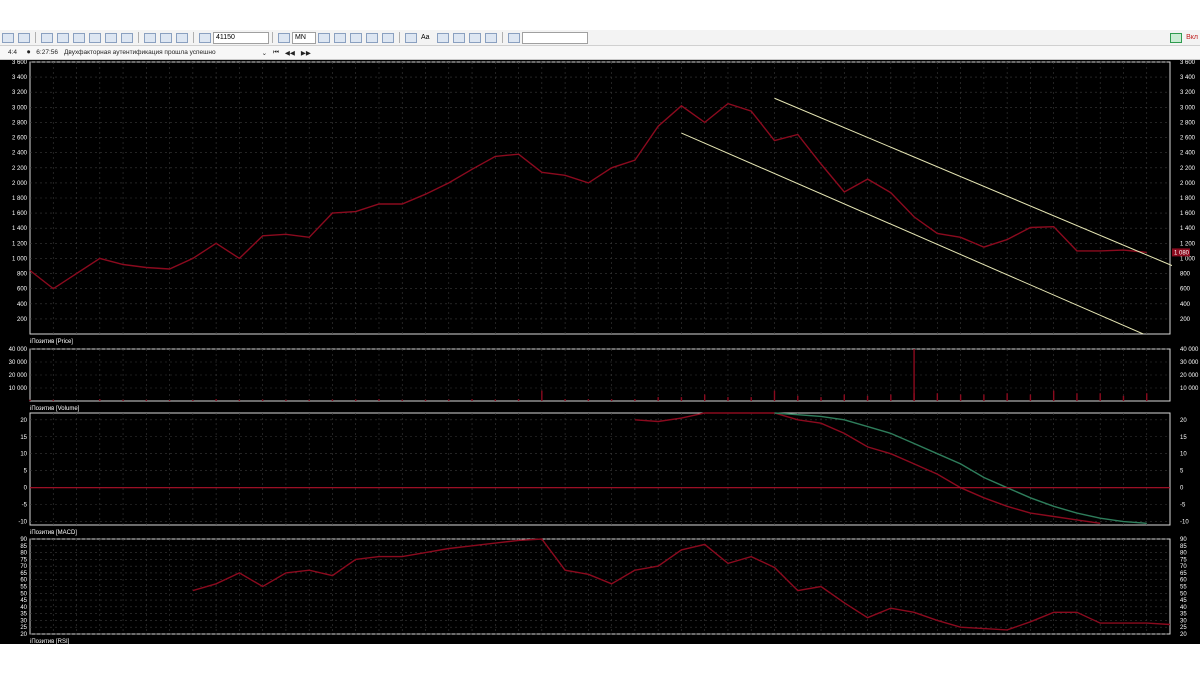  I want to click on y-tick-label-right: 90, so click(1183, 540).